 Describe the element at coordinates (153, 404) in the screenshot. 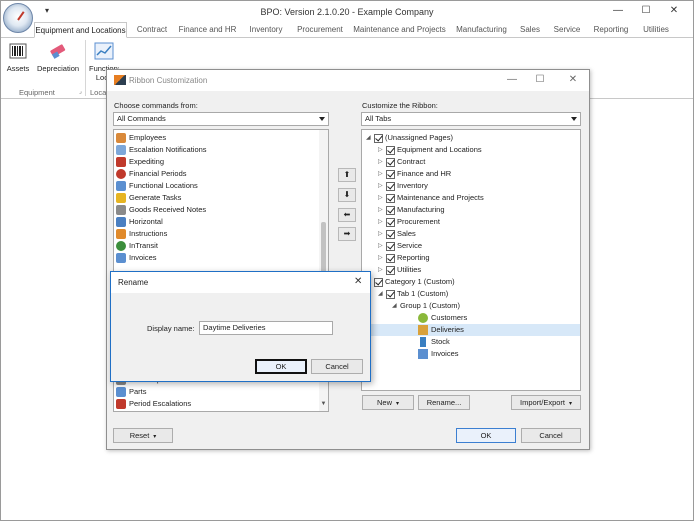

I see `list-item: Period Escalations` at that location.